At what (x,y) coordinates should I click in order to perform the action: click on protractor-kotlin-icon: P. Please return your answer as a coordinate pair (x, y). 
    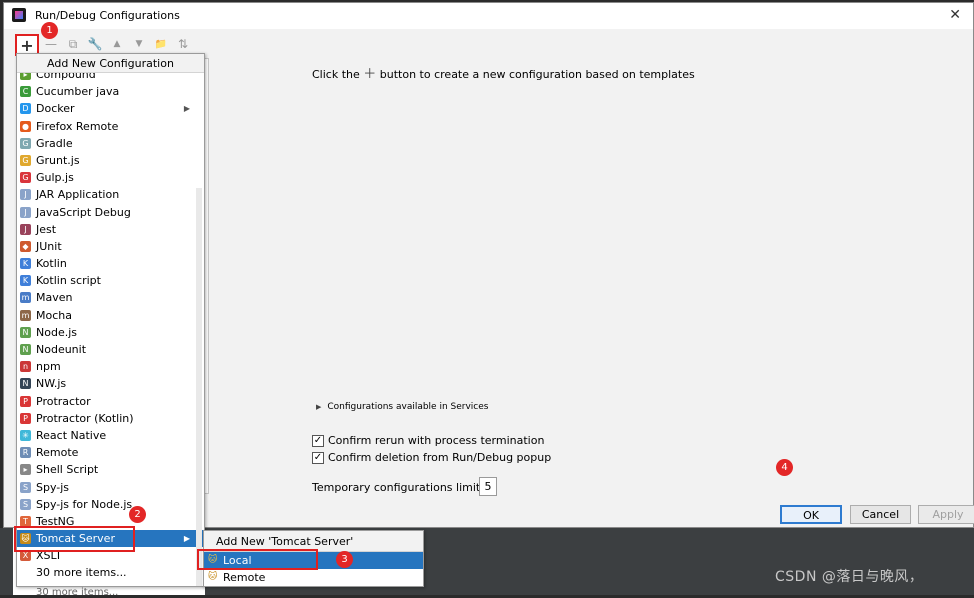
    Looking at the image, I should click on (25, 418).